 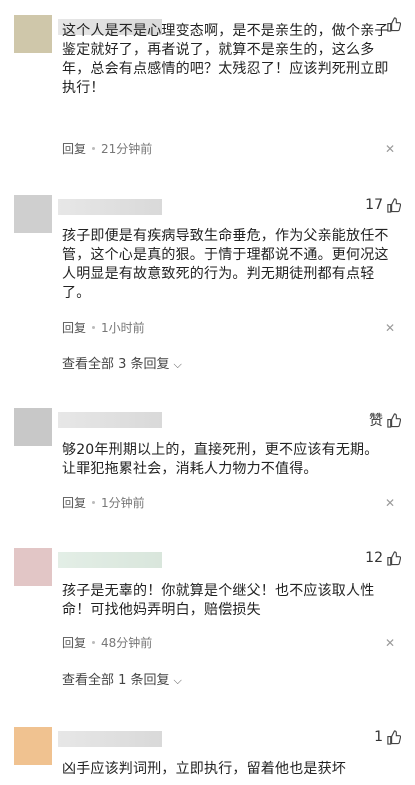 What do you see at coordinates (123, 503) in the screenshot?
I see `timestamp: 1分钟前` at bounding box center [123, 503].